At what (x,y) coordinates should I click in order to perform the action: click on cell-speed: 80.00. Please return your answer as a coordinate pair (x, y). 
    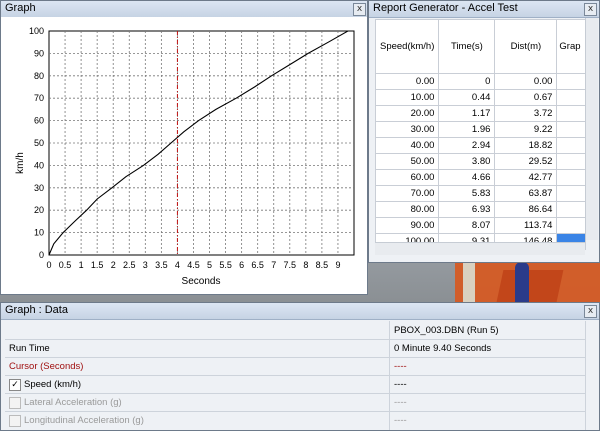
    Looking at the image, I should click on (407, 209).